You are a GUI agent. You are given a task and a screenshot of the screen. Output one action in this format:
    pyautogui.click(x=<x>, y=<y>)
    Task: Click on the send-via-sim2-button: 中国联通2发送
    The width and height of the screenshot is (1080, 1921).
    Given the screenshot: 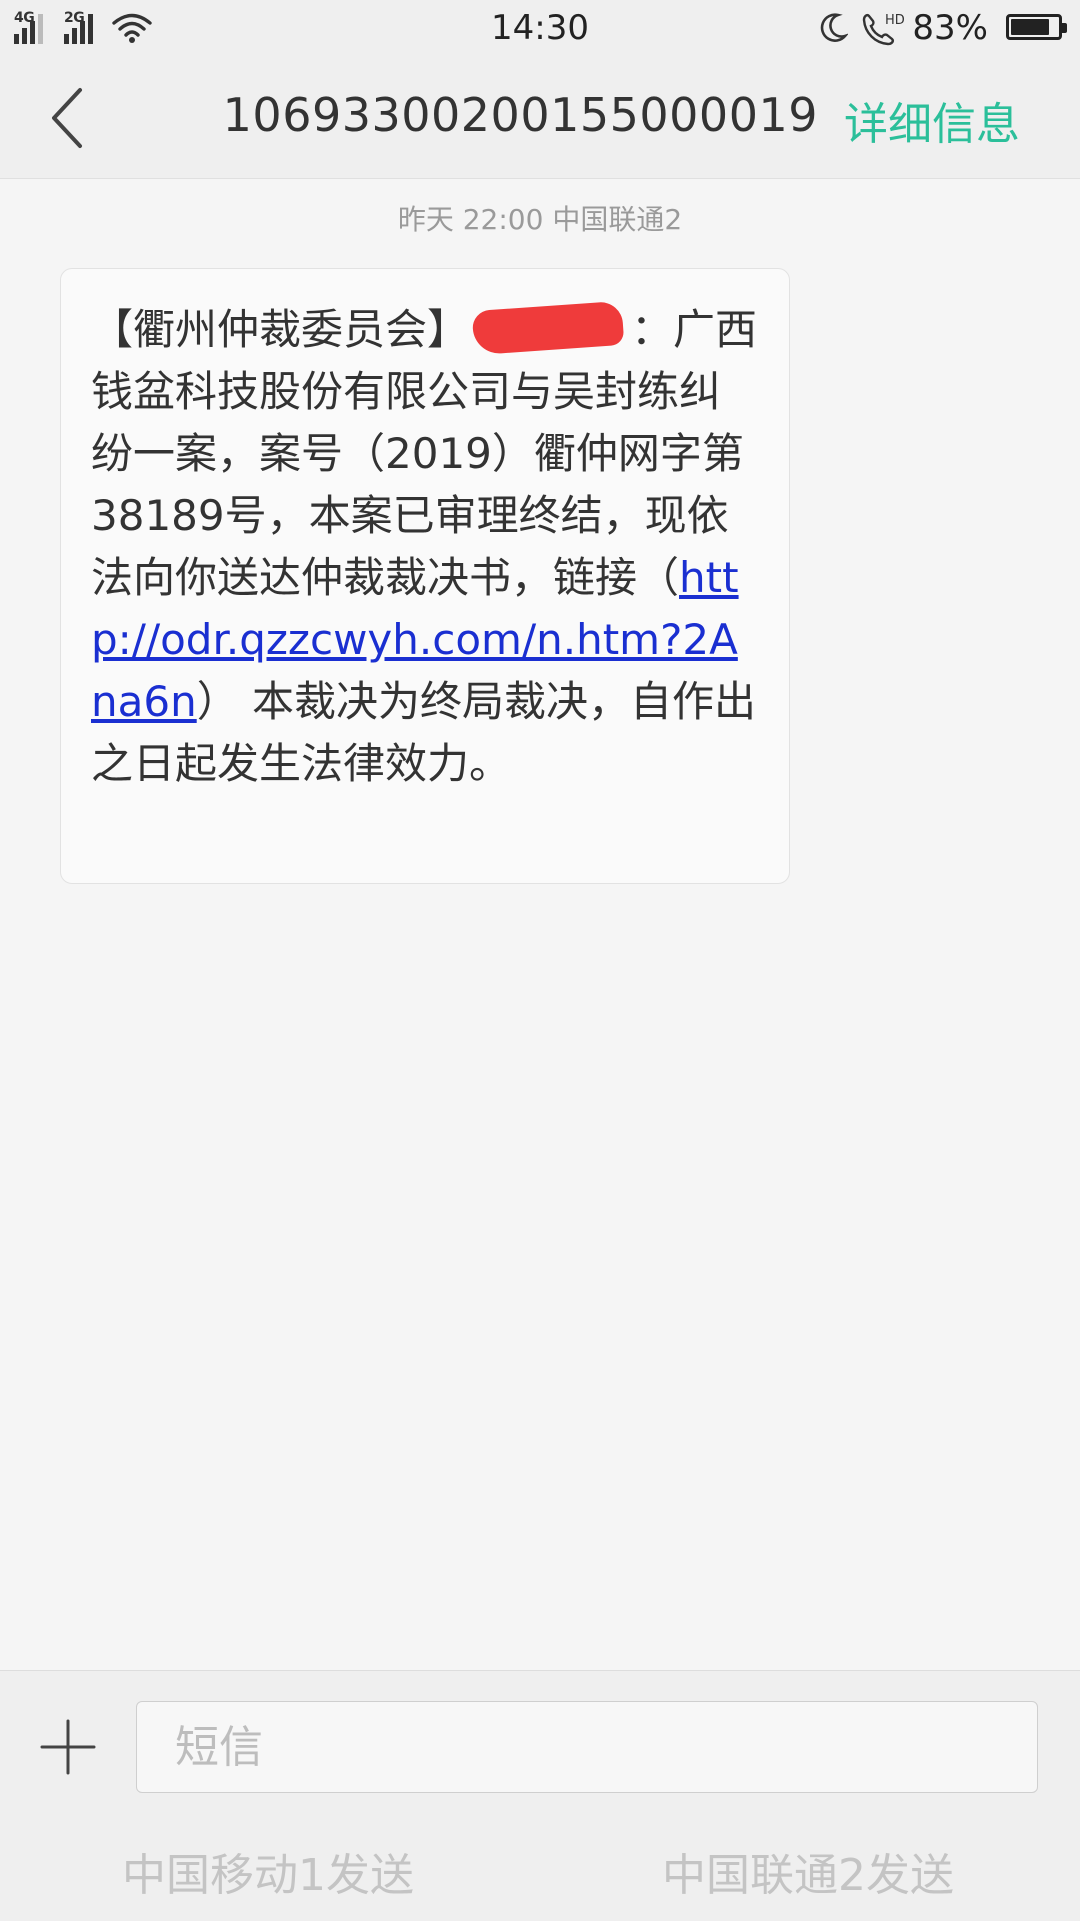 What is the action you would take?
    pyautogui.click(x=808, y=1871)
    